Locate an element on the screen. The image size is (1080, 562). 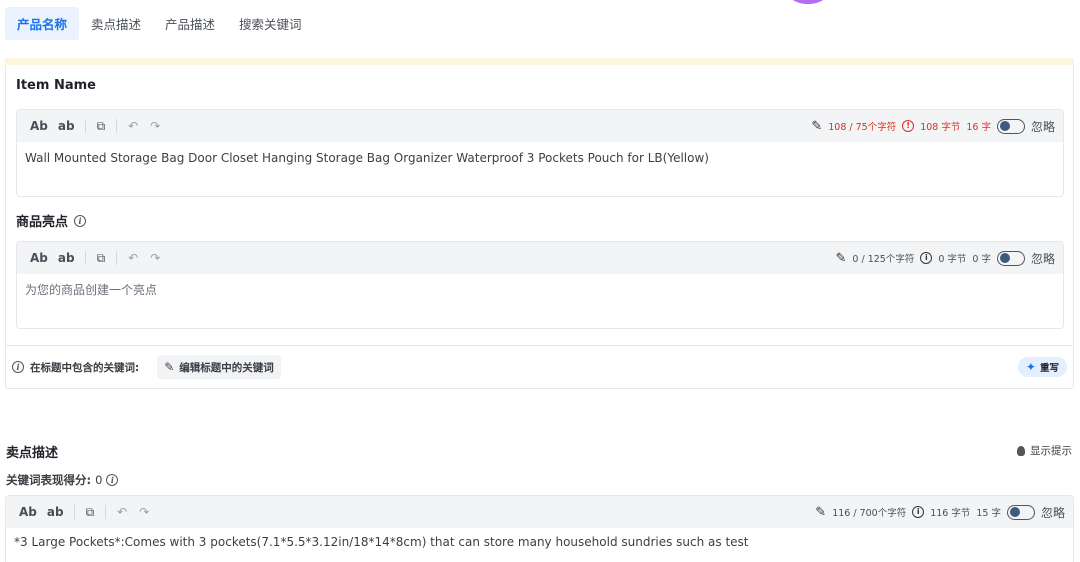
show-hints-button: 显示提示 is located at coordinates (1044, 450).